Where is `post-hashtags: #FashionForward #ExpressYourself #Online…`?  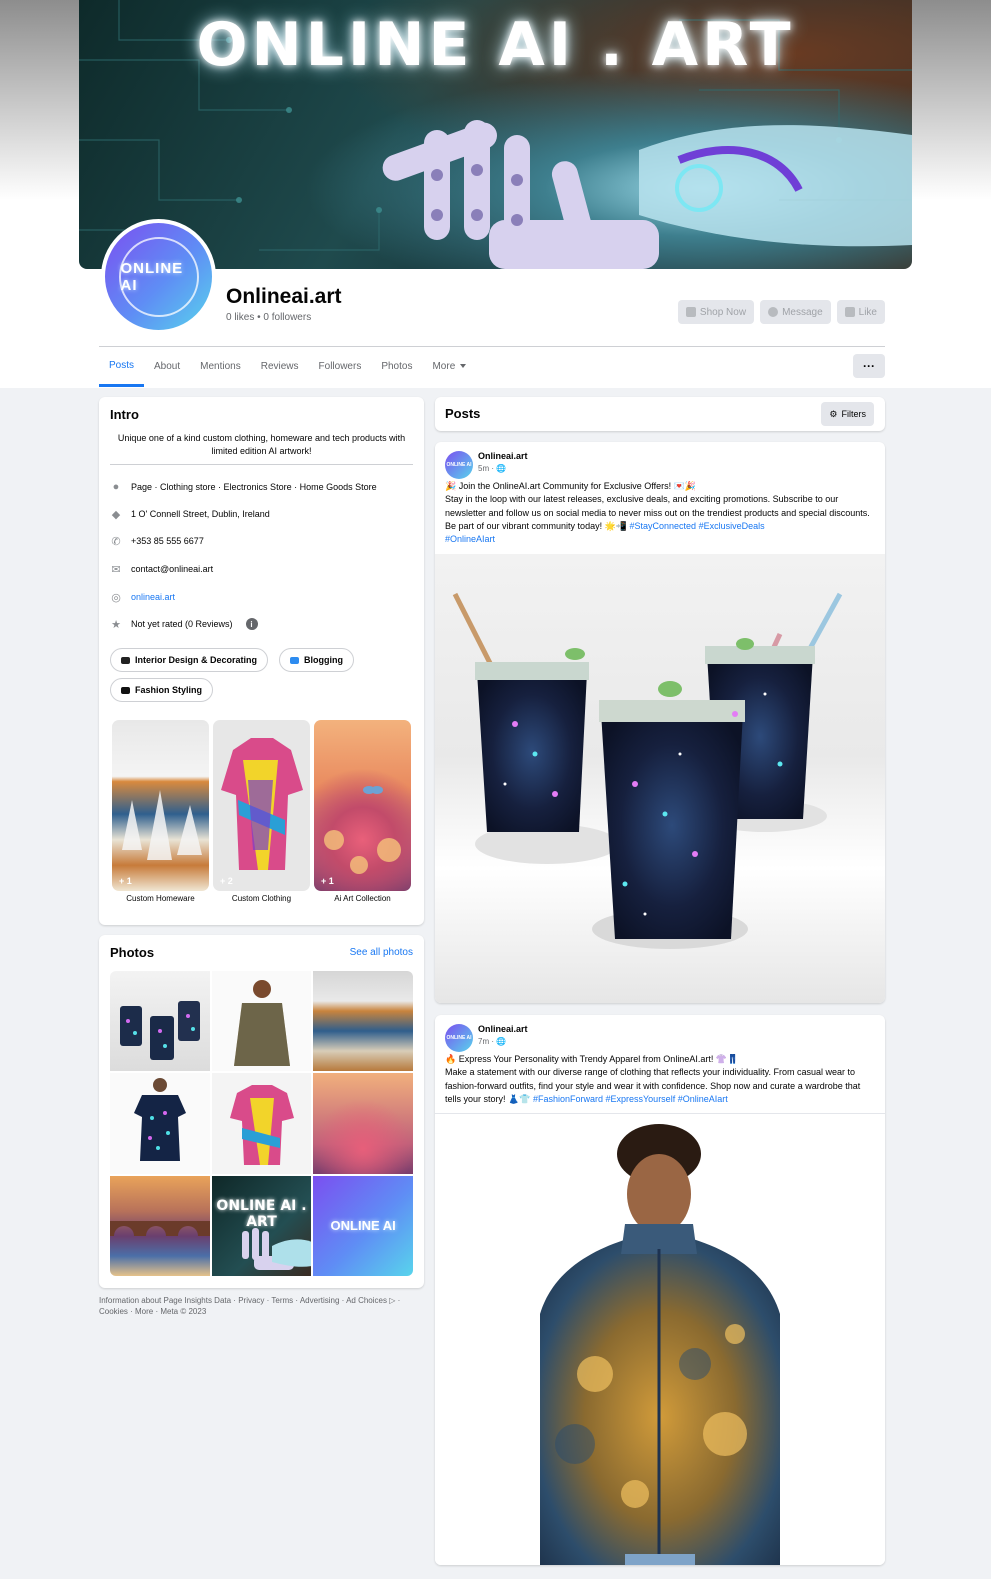
post-hashtags: #FashionForward #ExpressYourself #Online… is located at coordinates (630, 1099).